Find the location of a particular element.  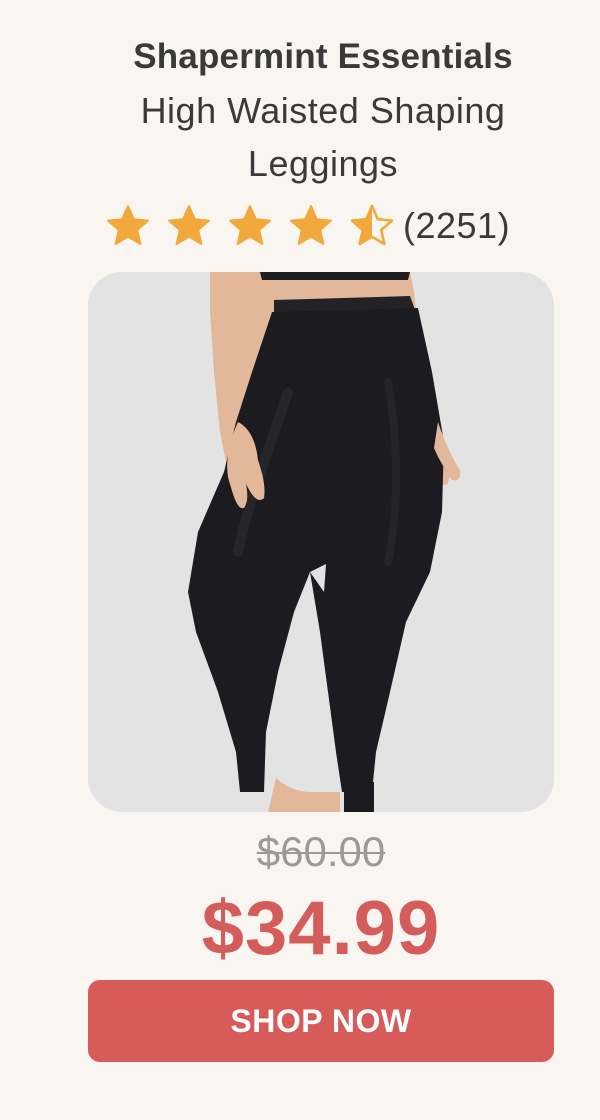

review-count: (2251) is located at coordinates (457, 225).